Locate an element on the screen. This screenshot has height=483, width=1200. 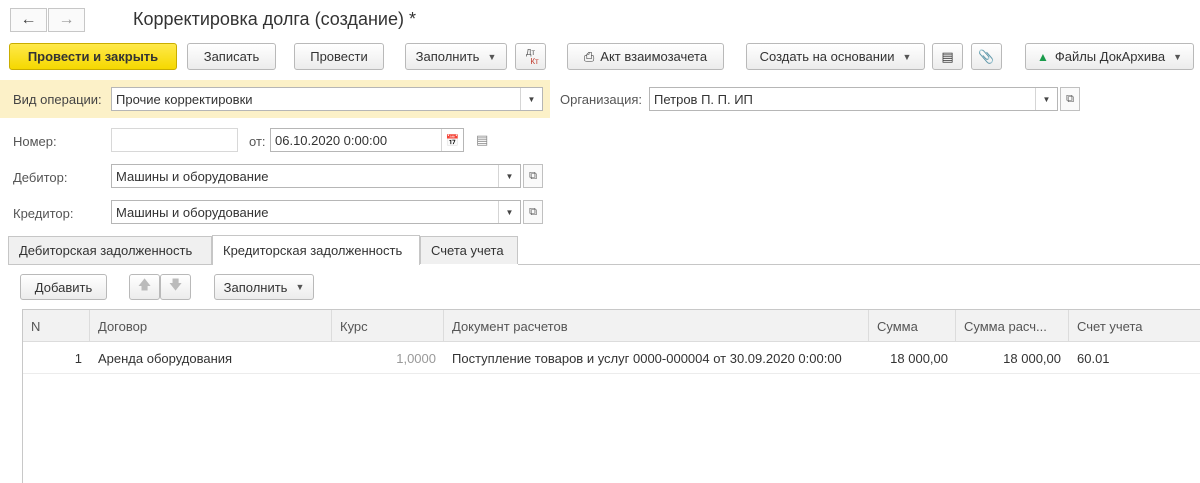
org-label: Организация: is located at coordinates (601, 99).